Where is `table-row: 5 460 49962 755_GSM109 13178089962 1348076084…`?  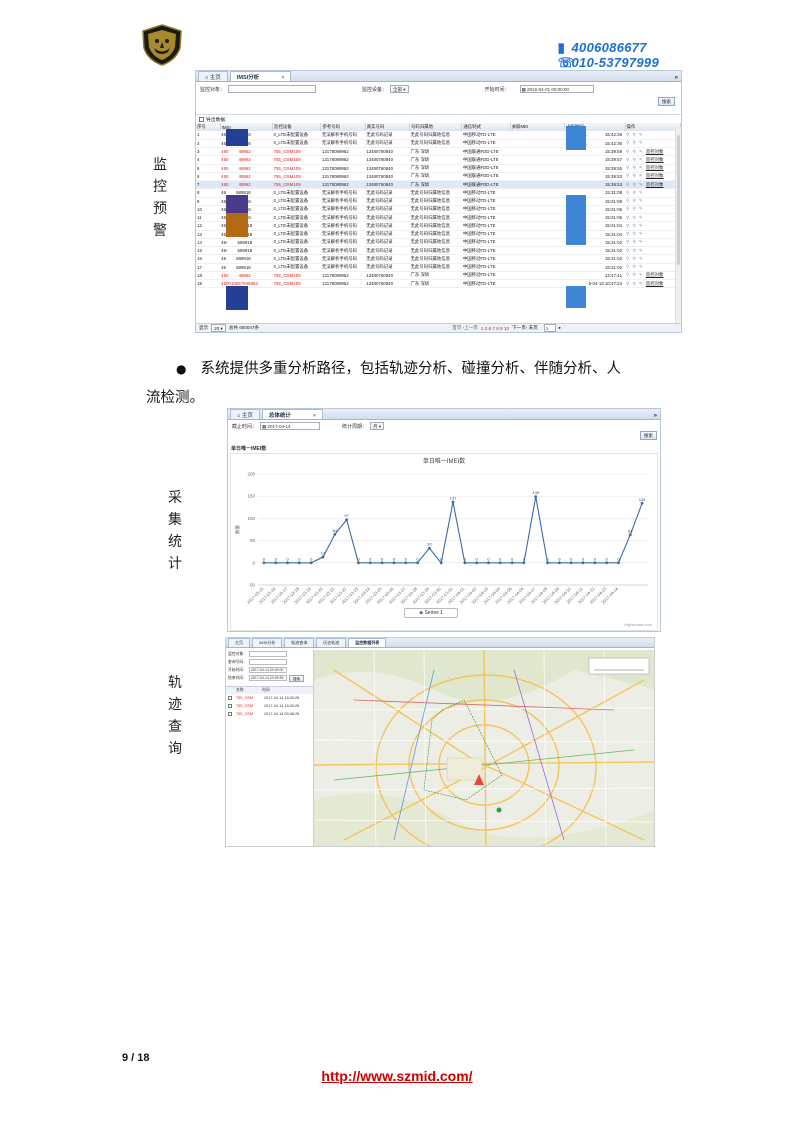
table-row: 5 460 49962 755_GSM109 13178089962 1348076084… is located at coordinates (438, 168).